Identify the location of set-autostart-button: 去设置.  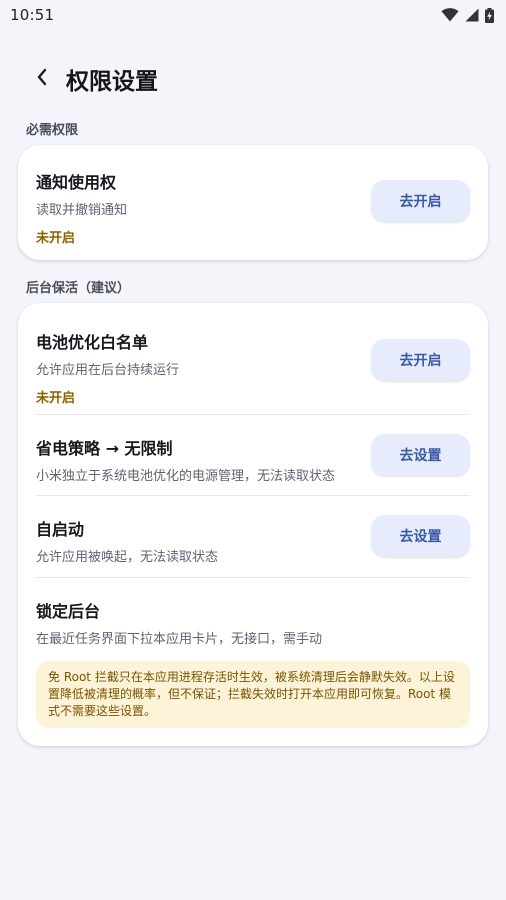
(420, 536).